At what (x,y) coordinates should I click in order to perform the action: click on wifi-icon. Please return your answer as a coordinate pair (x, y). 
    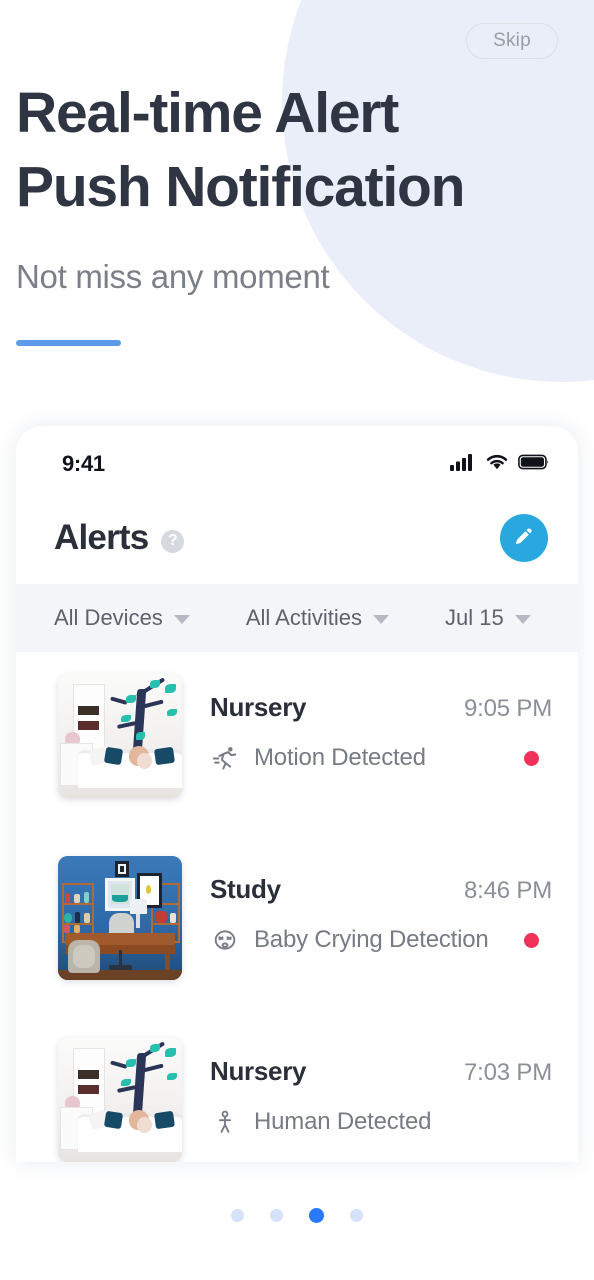
    Looking at the image, I should click on (497, 464).